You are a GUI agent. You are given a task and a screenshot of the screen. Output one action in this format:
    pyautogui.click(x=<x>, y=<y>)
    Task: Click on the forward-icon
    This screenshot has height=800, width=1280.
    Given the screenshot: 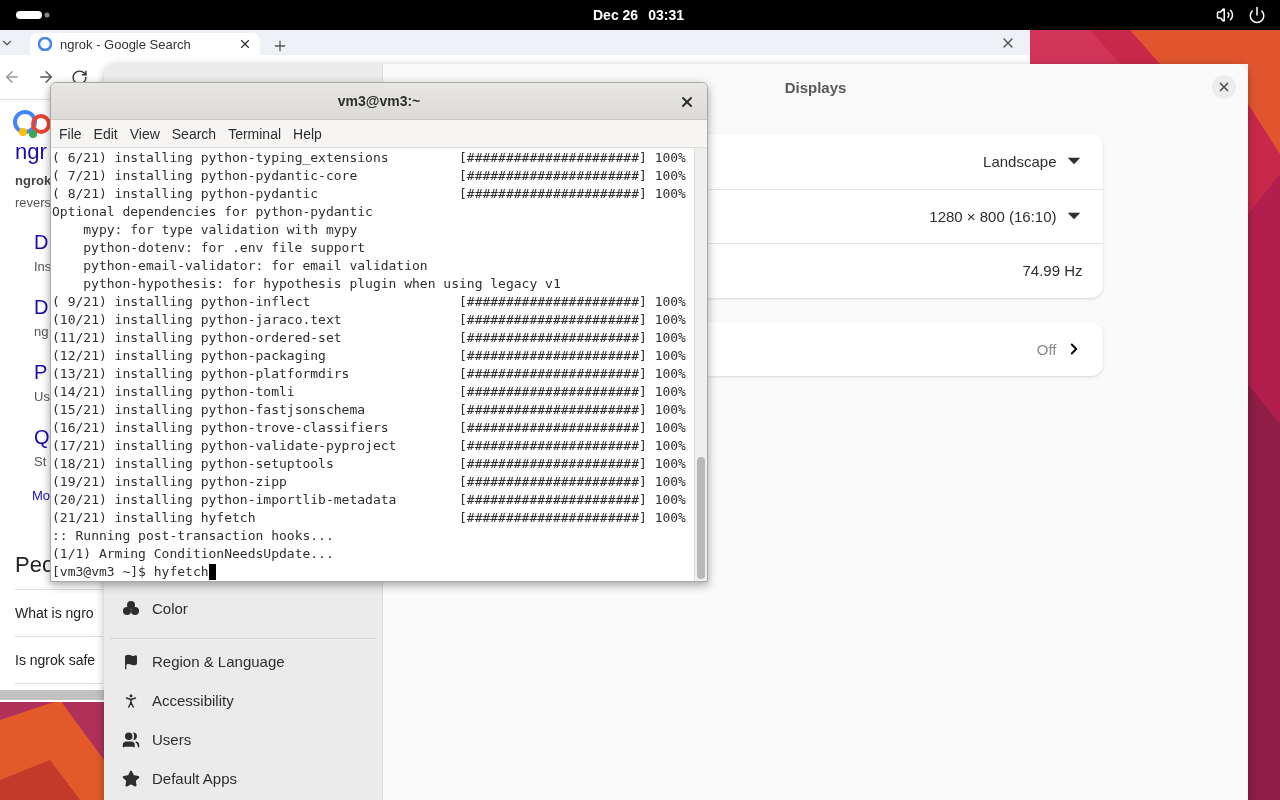 What is the action you would take?
    pyautogui.click(x=46, y=77)
    